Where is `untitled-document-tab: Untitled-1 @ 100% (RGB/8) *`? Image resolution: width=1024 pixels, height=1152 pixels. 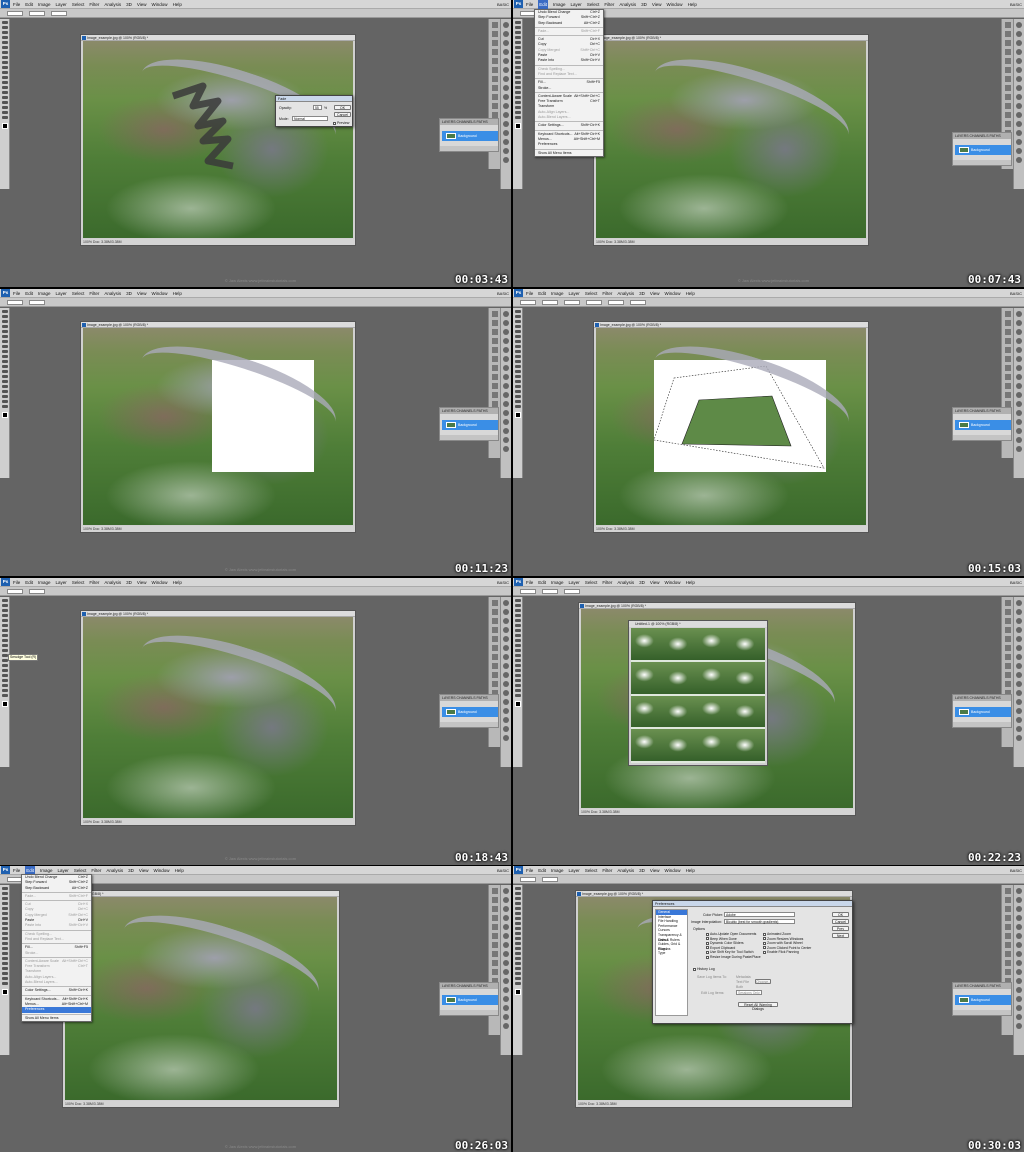 untitled-document-tab: Untitled-1 @ 100% (RGB/8) * is located at coordinates (698, 624).